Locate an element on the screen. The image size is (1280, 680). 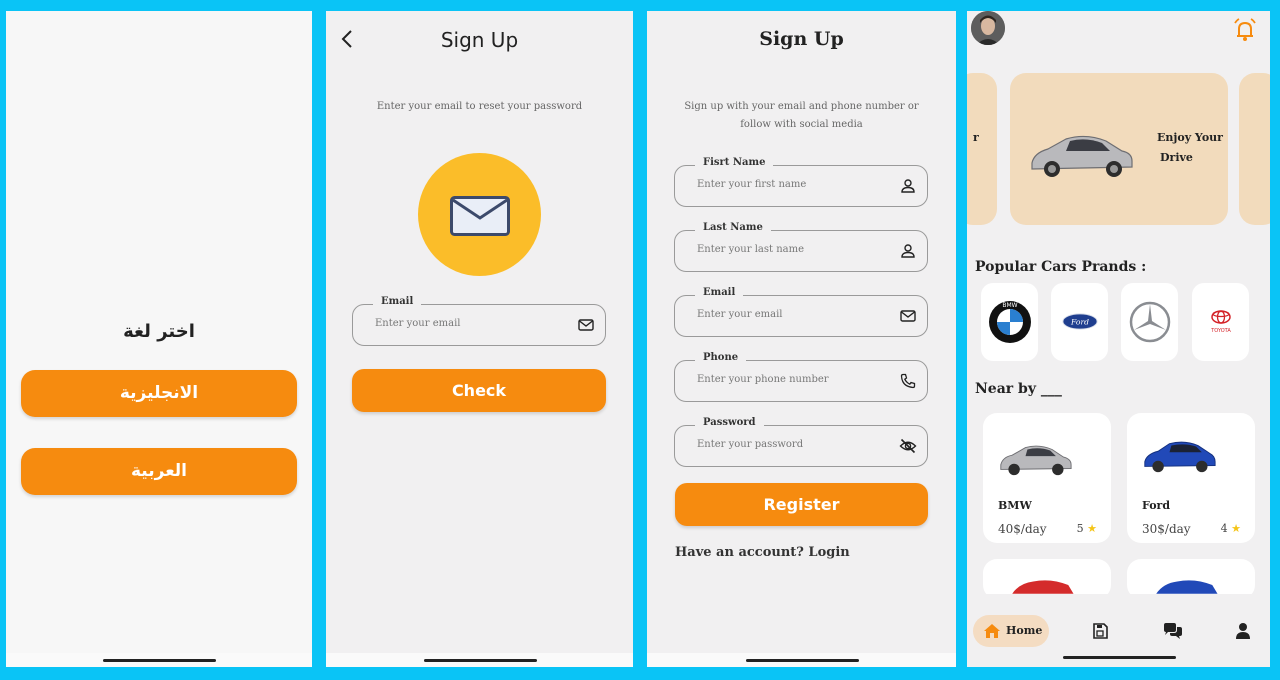
subtitle: Enter your email to reset your password is located at coordinates (479, 106).